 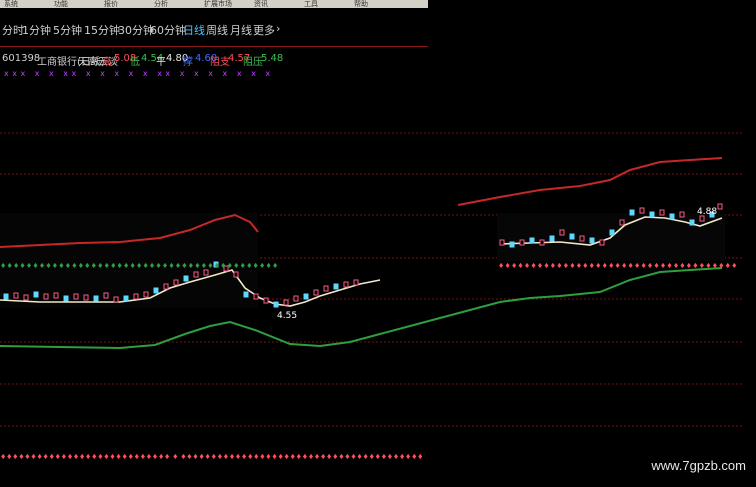 What do you see at coordinates (707, 212) in the screenshot?
I see `price-label-high: 4.88` at bounding box center [707, 212].